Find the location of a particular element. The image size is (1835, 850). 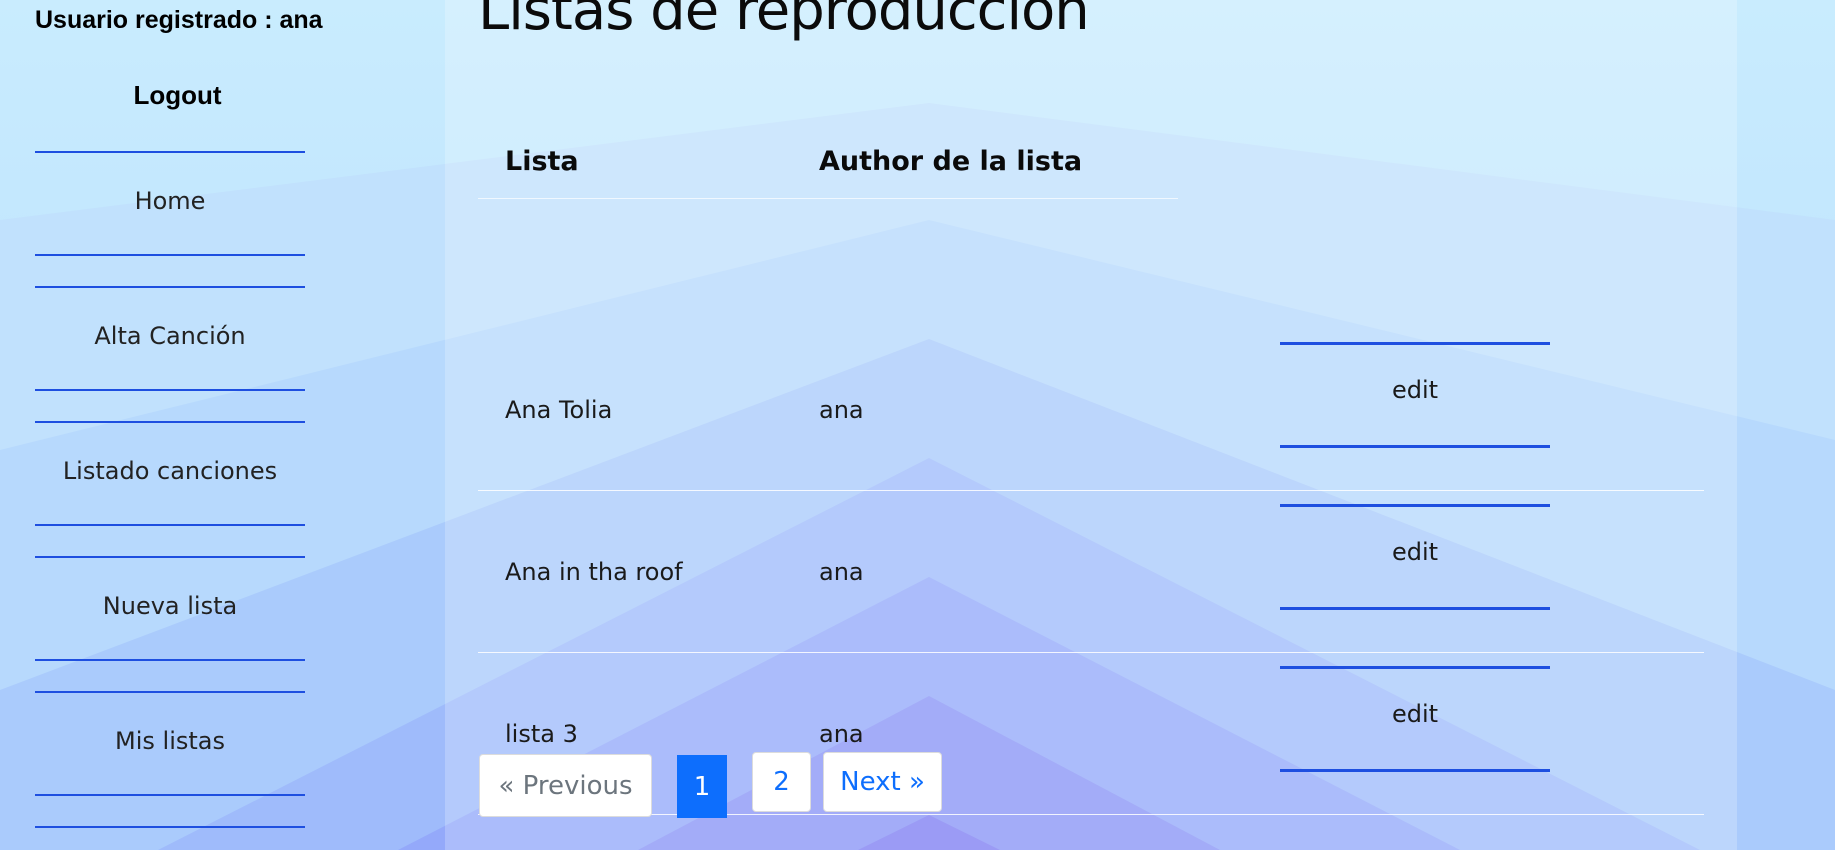

sidebar-item-mis-listas: Mis listas is located at coordinates (170, 743).